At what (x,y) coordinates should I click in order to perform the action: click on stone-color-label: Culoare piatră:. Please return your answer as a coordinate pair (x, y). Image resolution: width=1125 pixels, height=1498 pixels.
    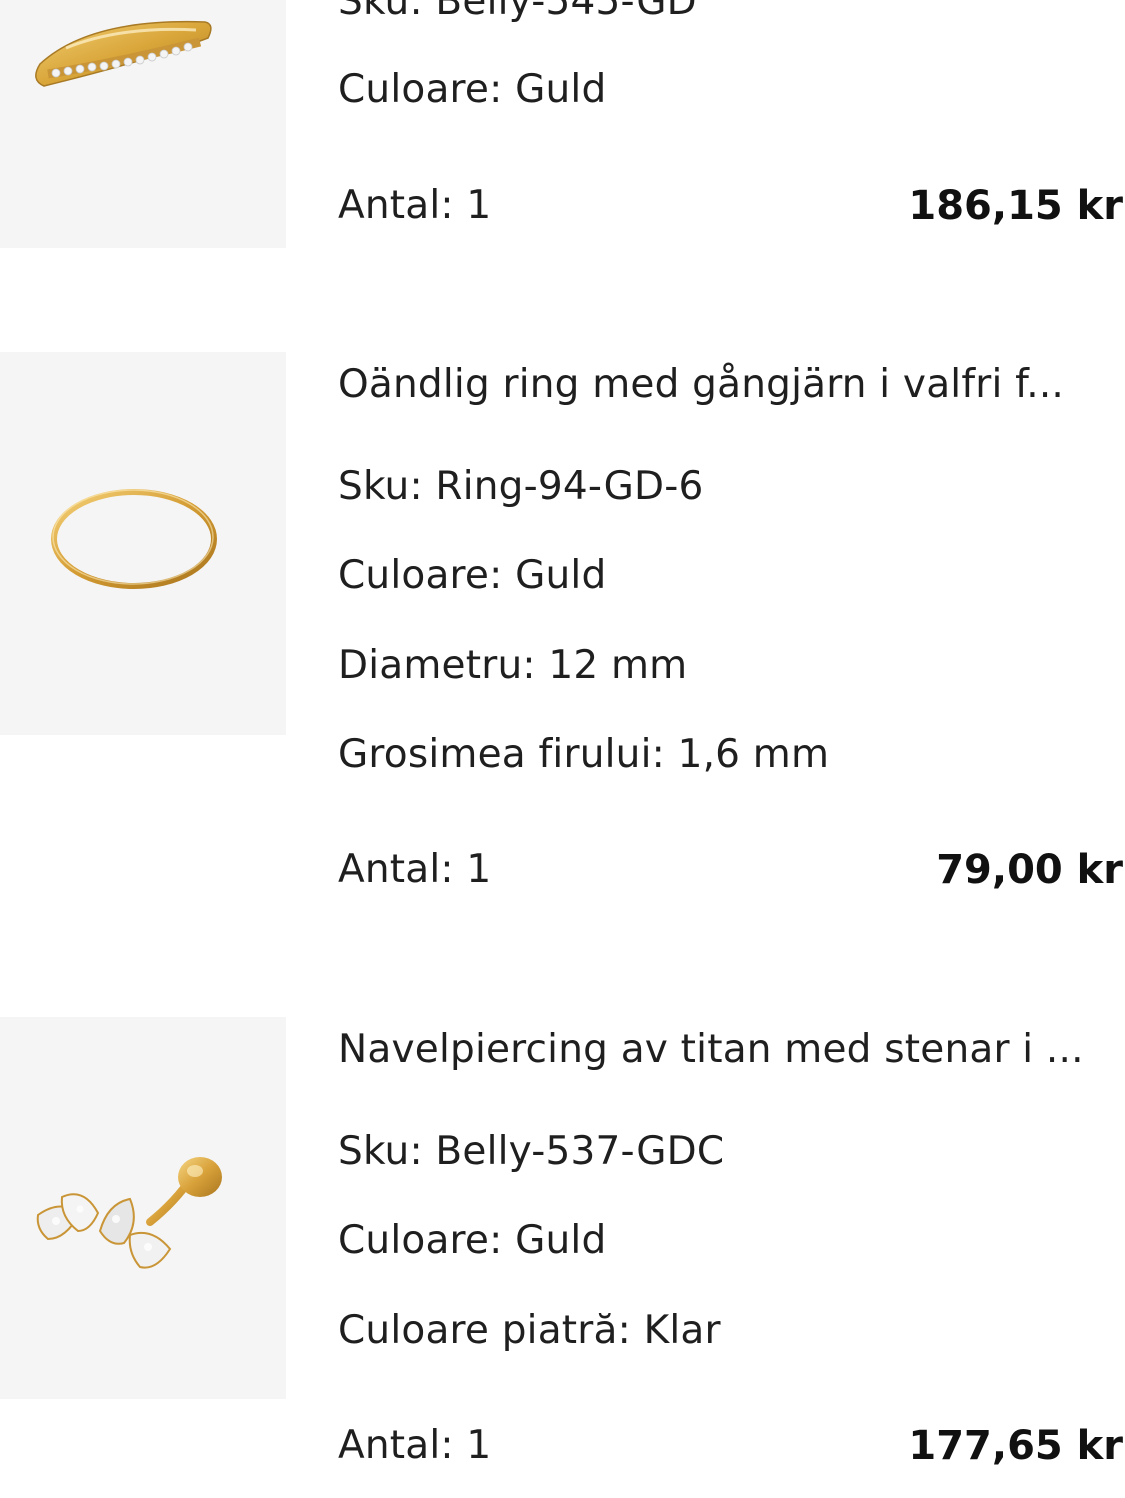
    Looking at the image, I should click on (484, 1330).